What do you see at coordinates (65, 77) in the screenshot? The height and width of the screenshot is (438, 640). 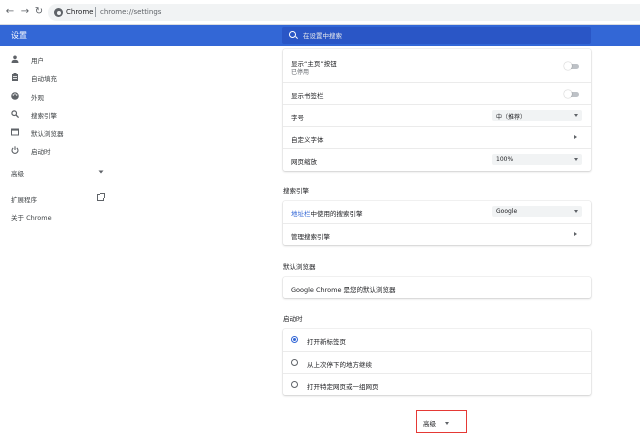 I see `sidebar-item-autofill: 自动填充` at bounding box center [65, 77].